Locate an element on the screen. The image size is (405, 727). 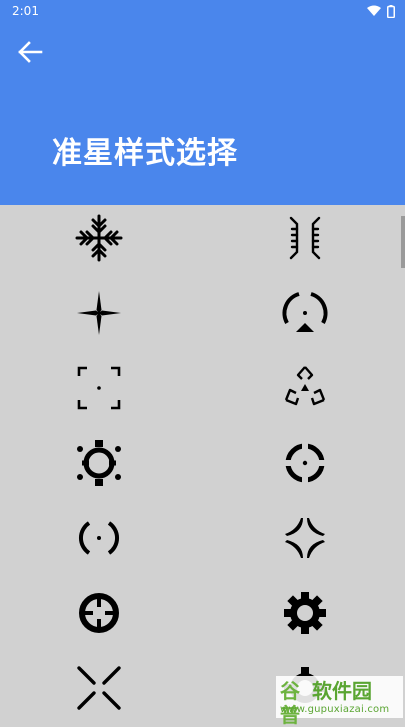
watermark-title: 软件园 is located at coordinates (342, 691).